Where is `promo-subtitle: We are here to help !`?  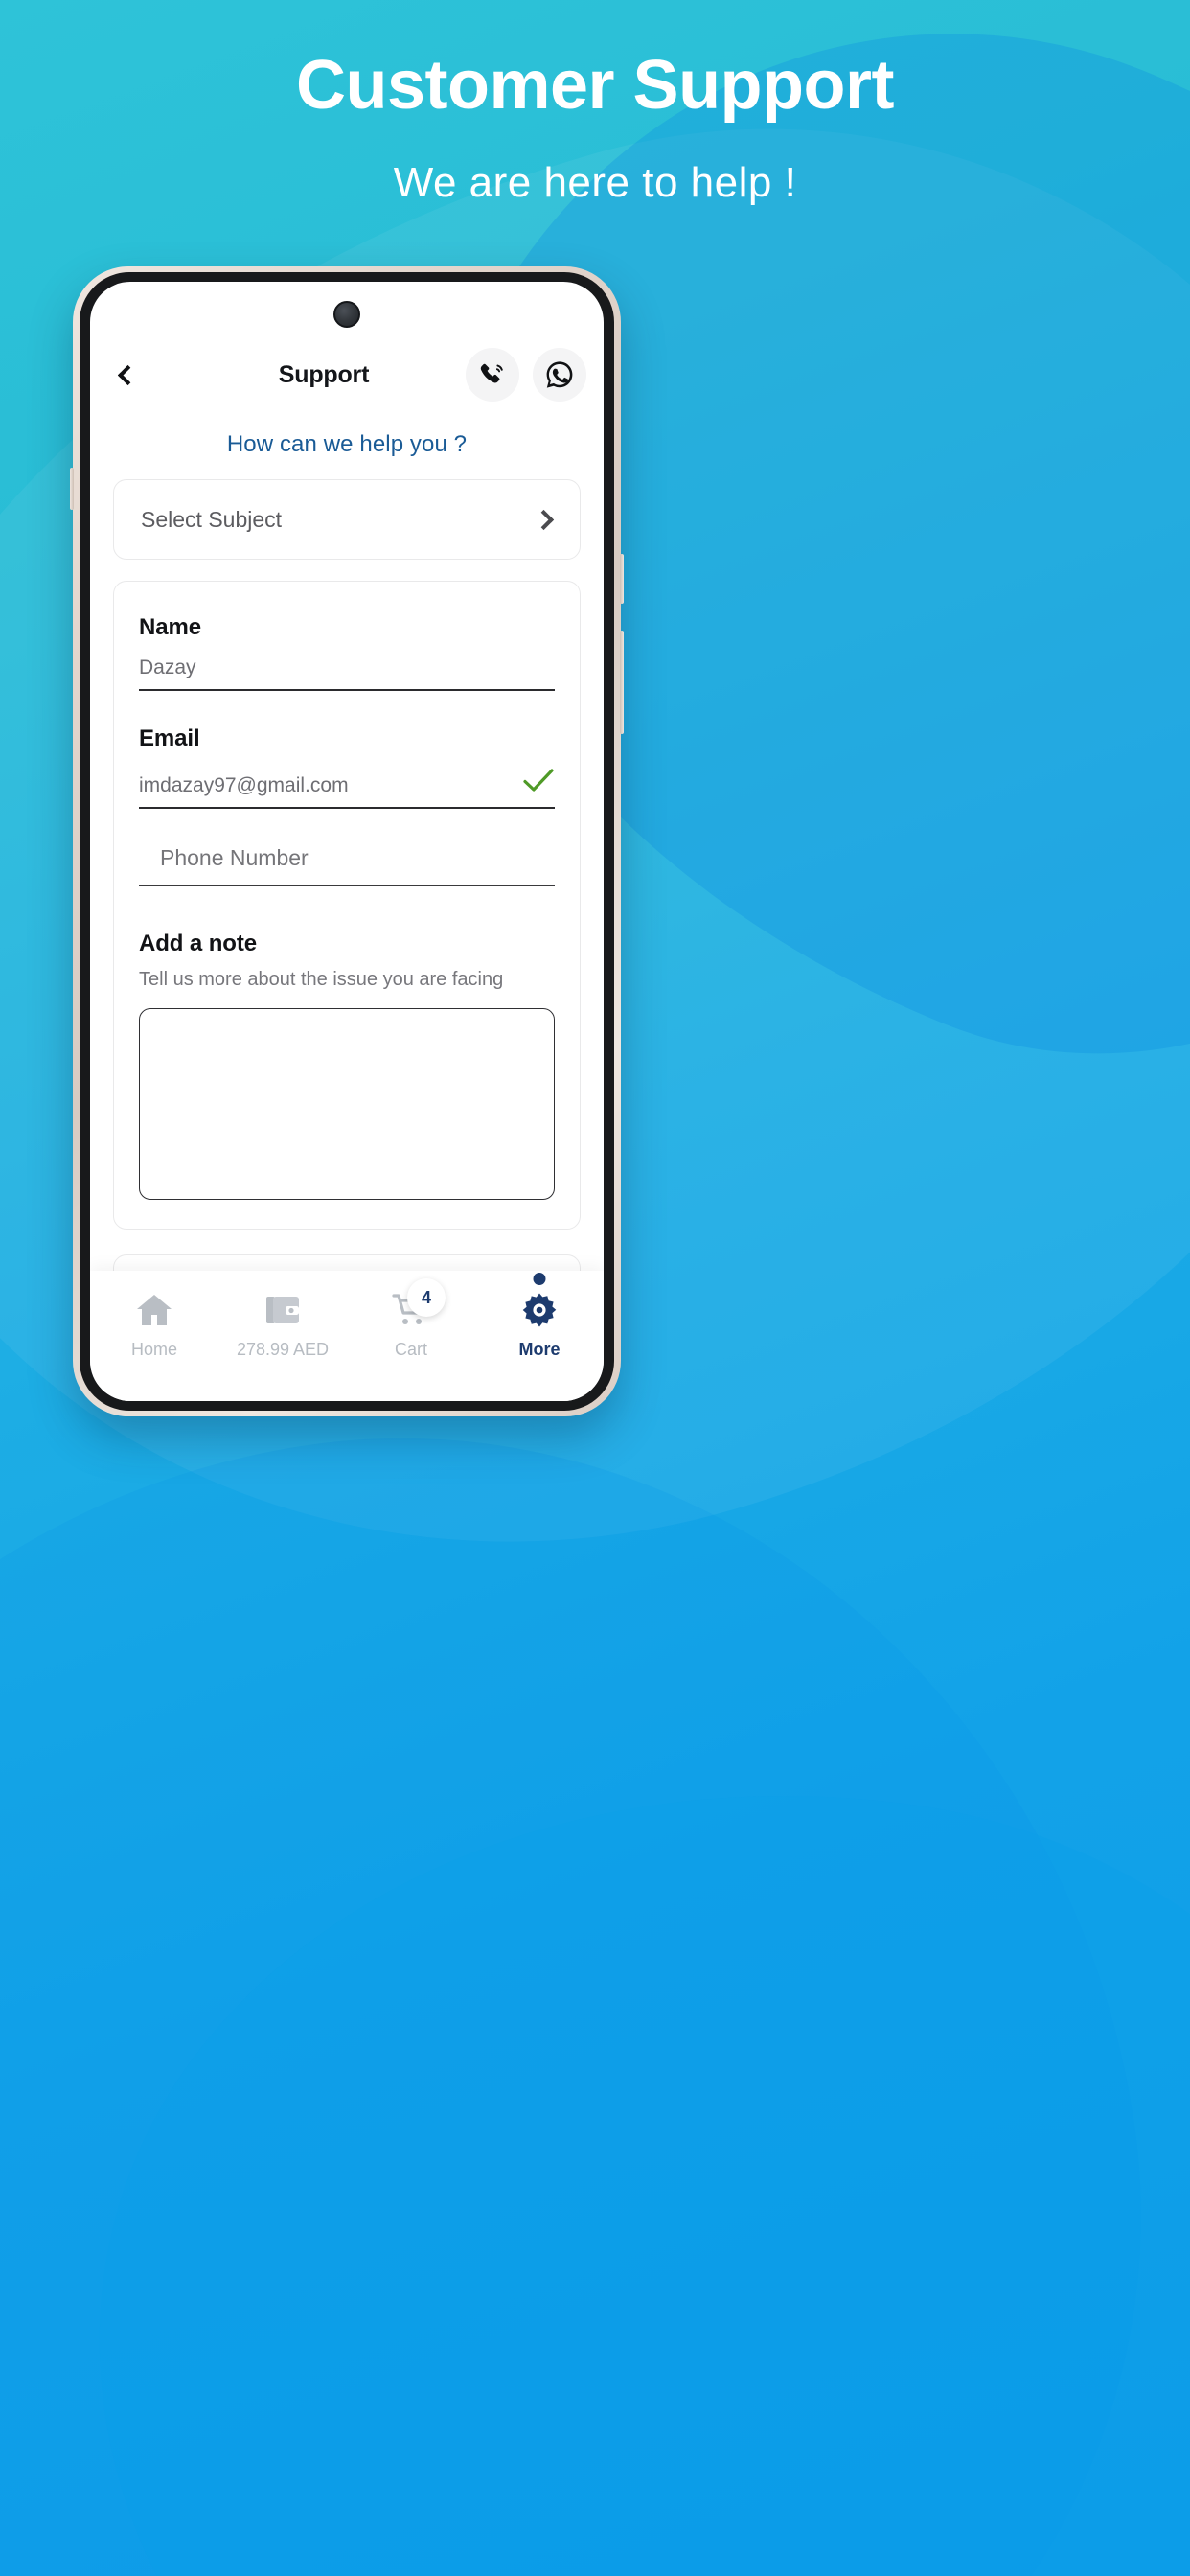
promo-subtitle: We are here to help ! is located at coordinates (595, 182).